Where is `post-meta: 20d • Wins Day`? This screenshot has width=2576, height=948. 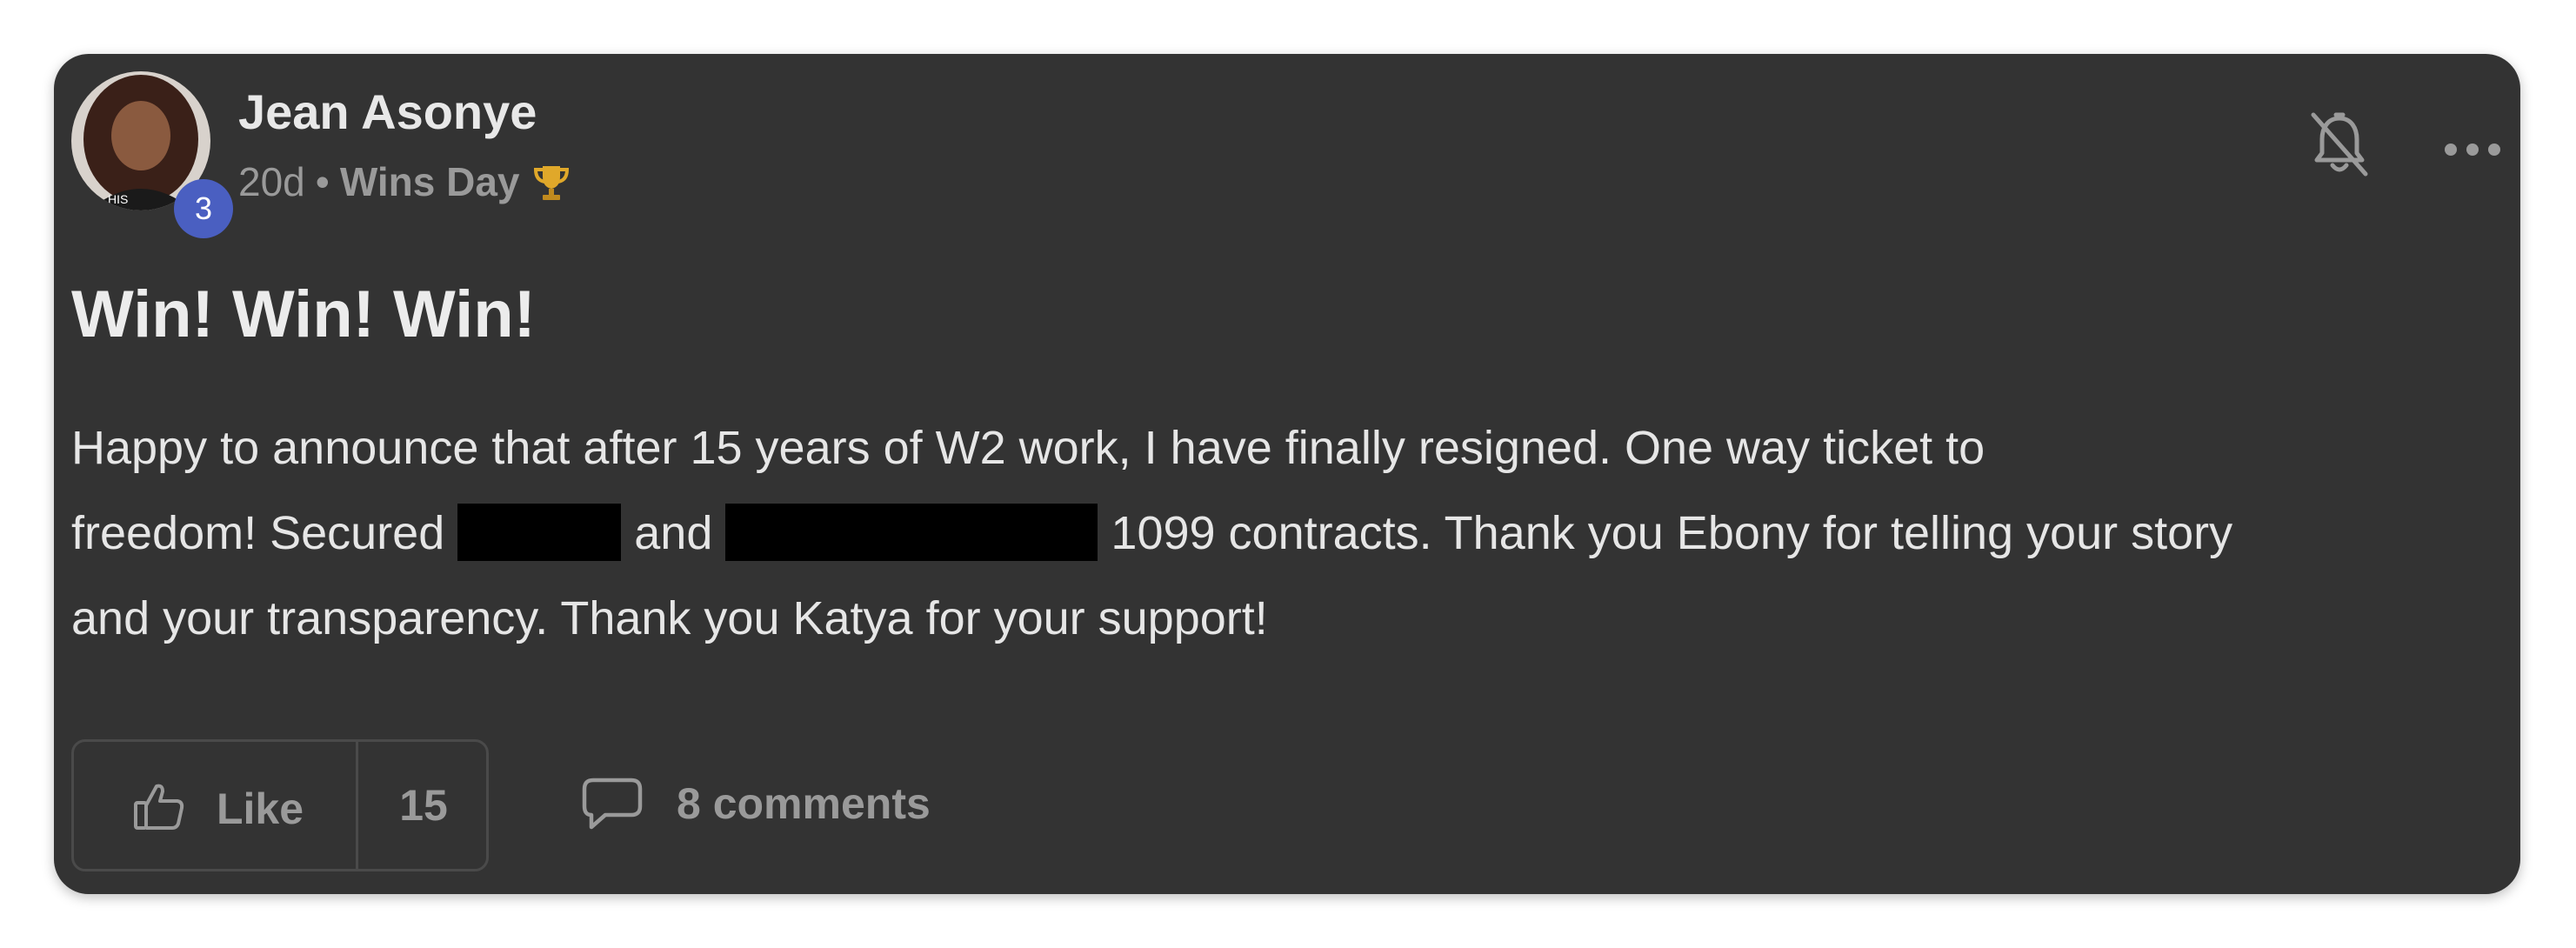 post-meta: 20d • Wins Day is located at coordinates (405, 181).